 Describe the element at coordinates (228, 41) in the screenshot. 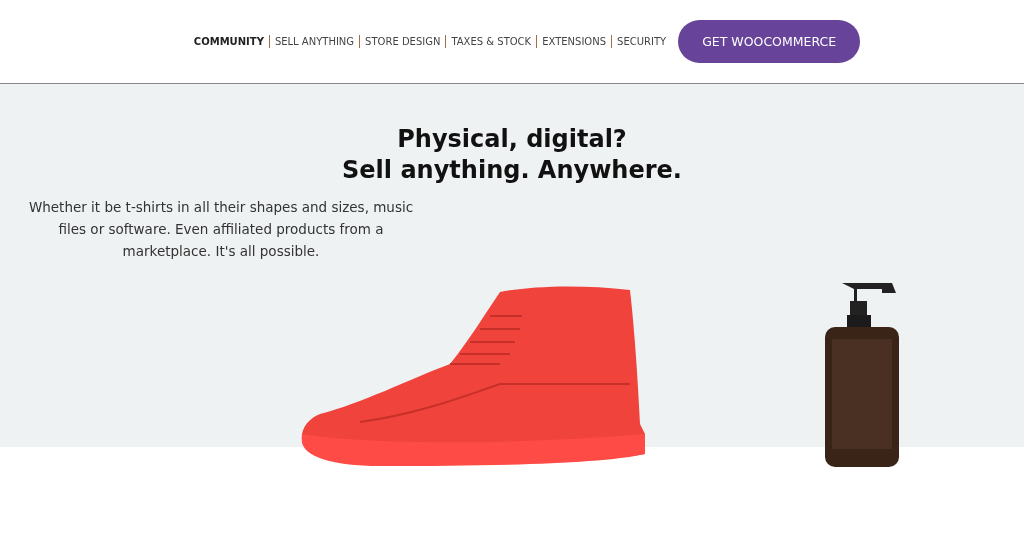

I see `nav-link: COMMUNITY` at that location.